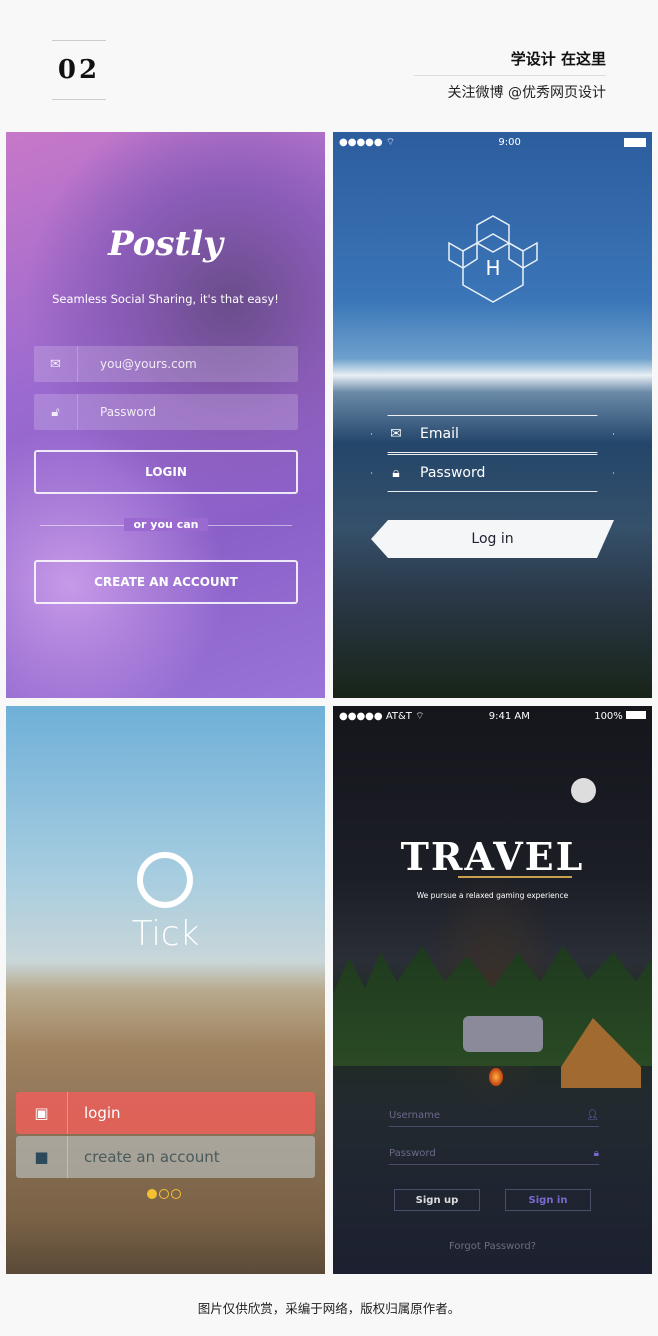  What do you see at coordinates (165, 880) in the screenshot?
I see `tick-logo-icon` at bounding box center [165, 880].